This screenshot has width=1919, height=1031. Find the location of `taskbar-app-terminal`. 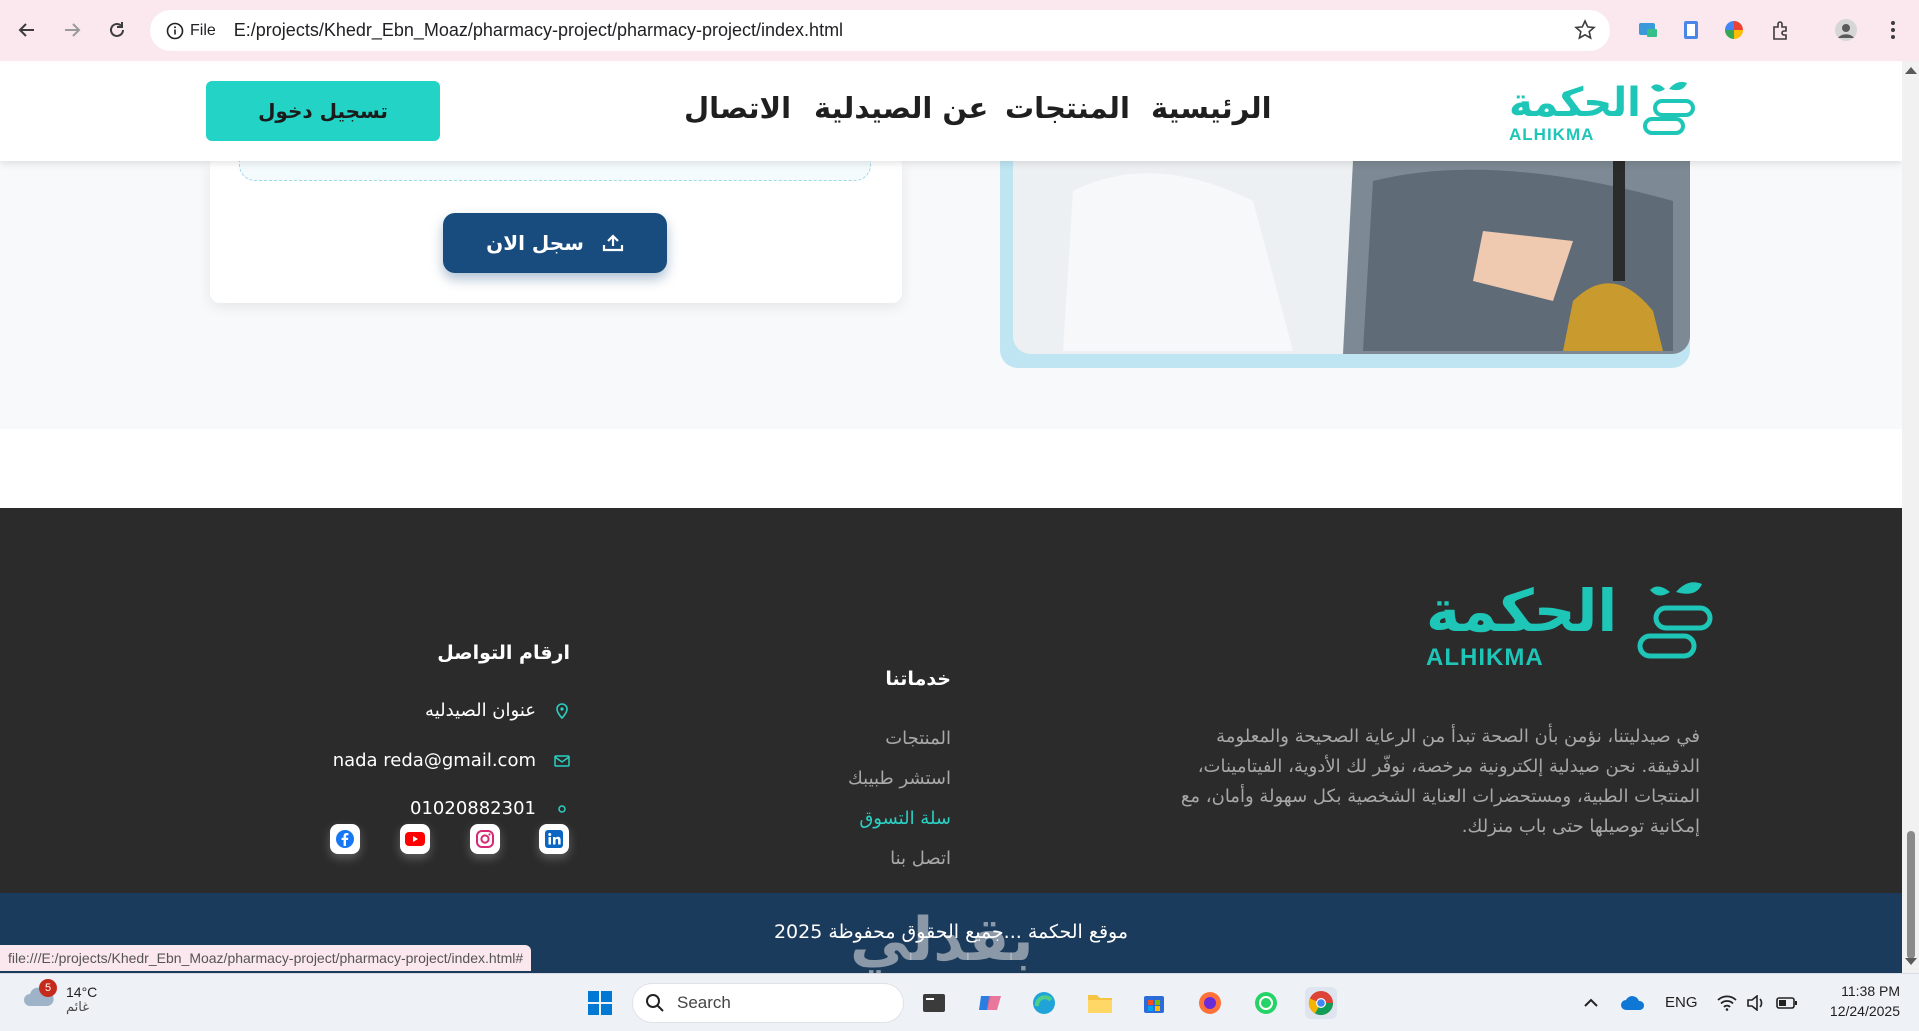

taskbar-app-terminal is located at coordinates (934, 1003).